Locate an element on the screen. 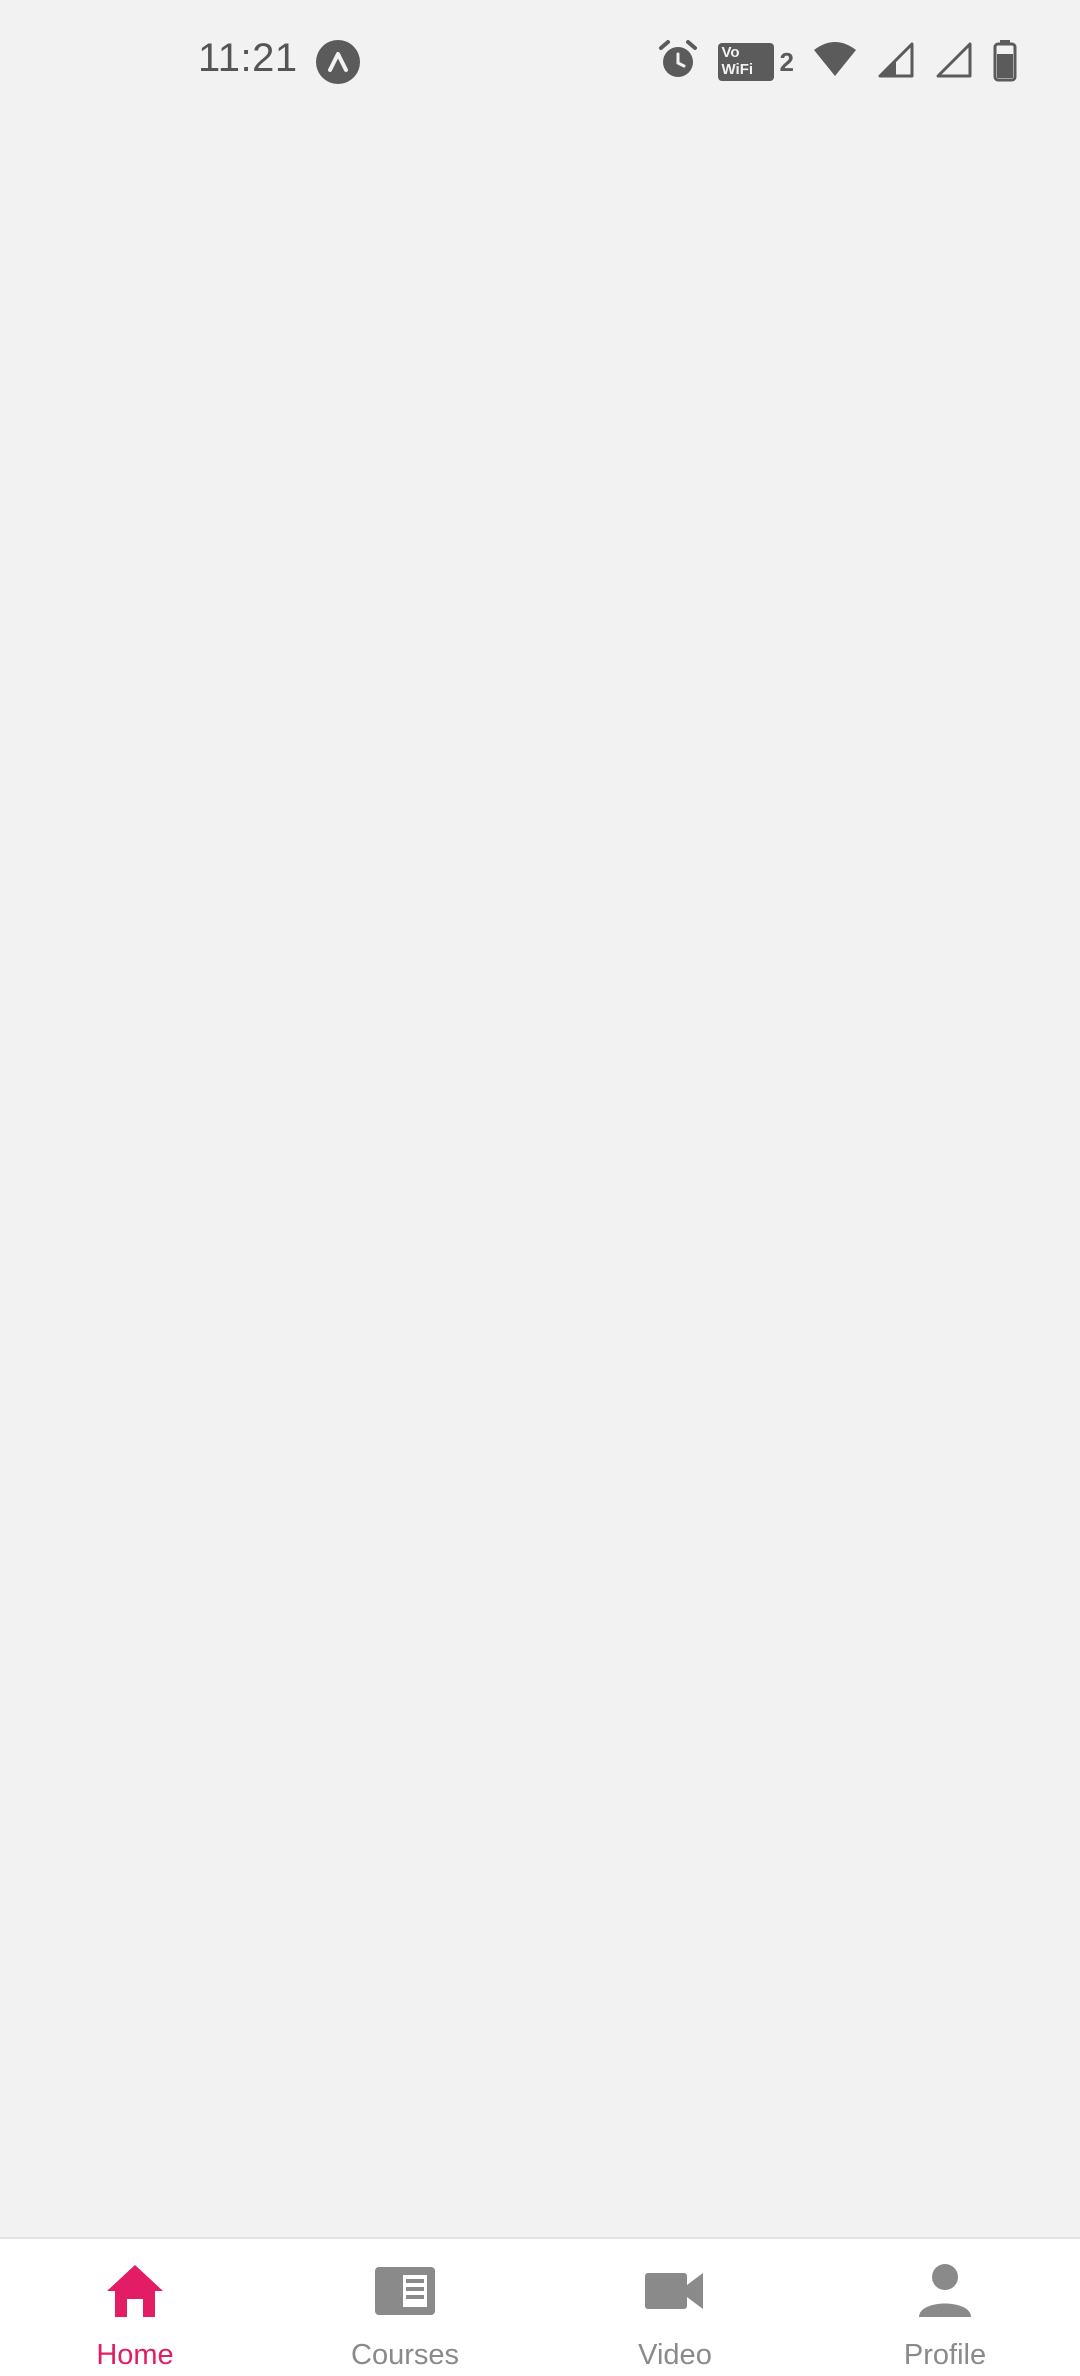  status-icons: Vo WiFi 2 is located at coordinates (837, 62).